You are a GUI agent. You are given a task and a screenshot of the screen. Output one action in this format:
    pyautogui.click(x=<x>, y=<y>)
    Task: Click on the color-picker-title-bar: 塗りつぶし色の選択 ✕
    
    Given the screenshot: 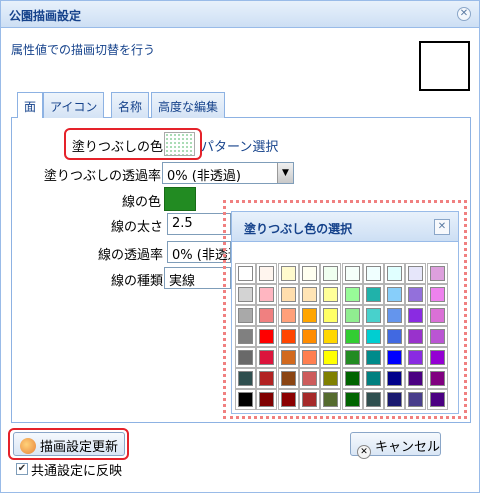 What is the action you would take?
    pyautogui.click(x=345, y=227)
    